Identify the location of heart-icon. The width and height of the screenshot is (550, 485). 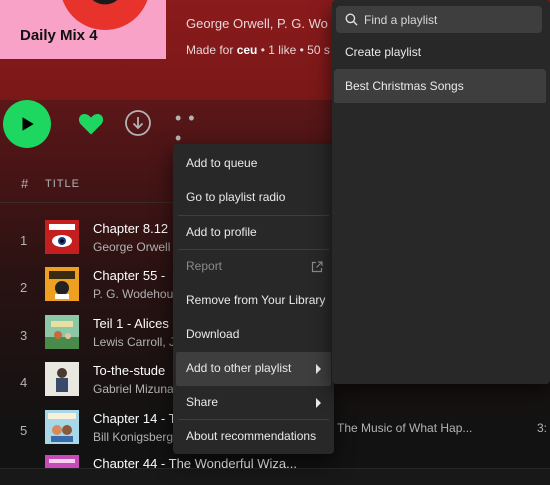
(91, 124).